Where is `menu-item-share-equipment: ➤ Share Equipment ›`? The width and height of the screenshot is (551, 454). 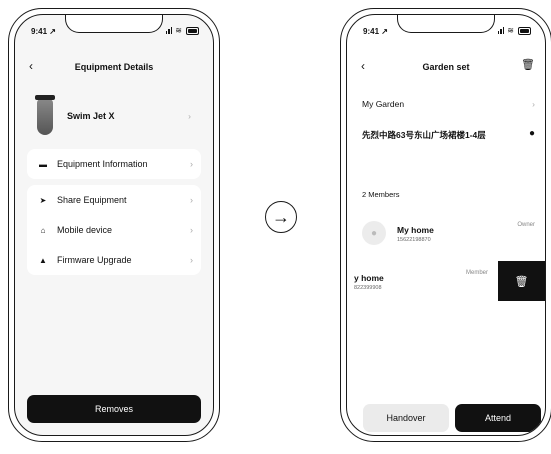 menu-item-share-equipment: ➤ Share Equipment › is located at coordinates (114, 200).